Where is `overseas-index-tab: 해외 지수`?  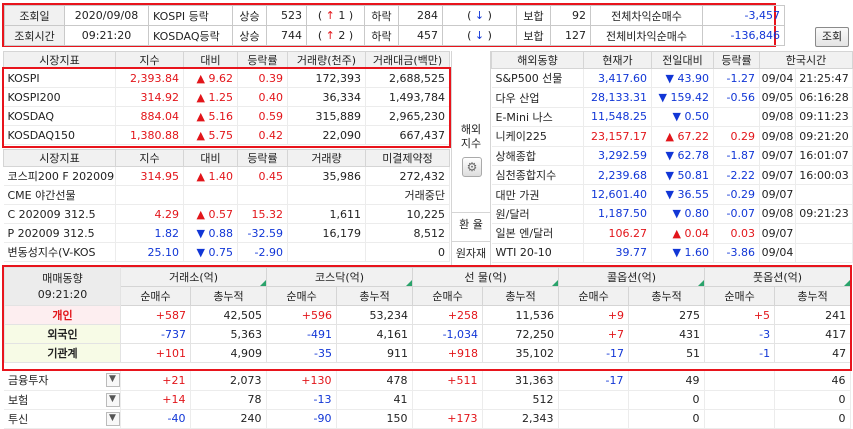
overseas-index-tab: 해외 지수 is located at coordinates (471, 137).